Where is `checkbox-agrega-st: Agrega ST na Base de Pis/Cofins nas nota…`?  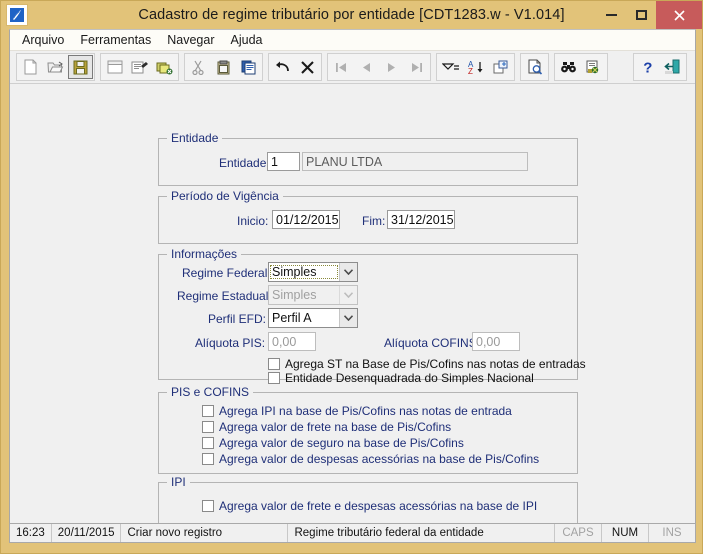 checkbox-agrega-st: Agrega ST na Base de Pis/Cofins nas nota… is located at coordinates (427, 364).